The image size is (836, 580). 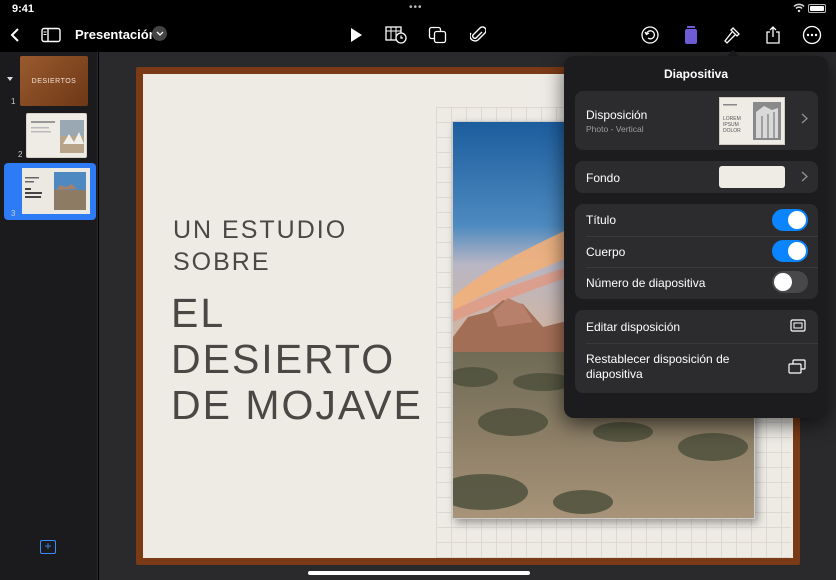 I want to click on hammer-icon, so click(x=732, y=35).